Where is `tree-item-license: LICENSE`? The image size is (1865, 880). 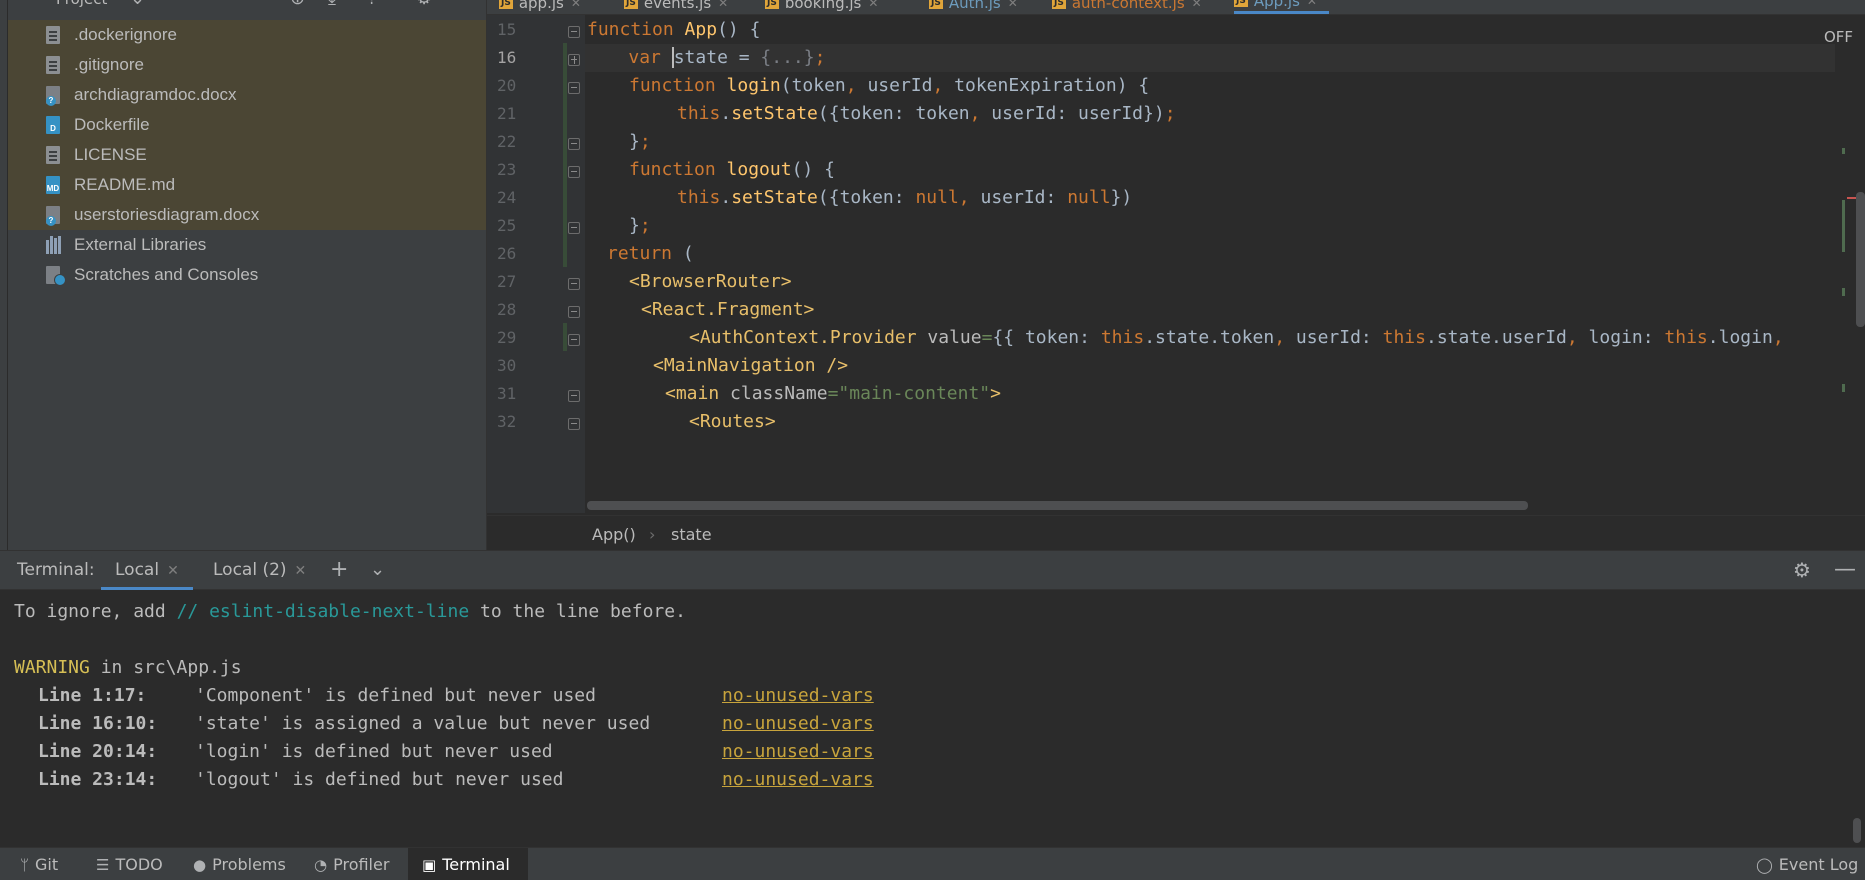
tree-item-license: LICENSE is located at coordinates (247, 155).